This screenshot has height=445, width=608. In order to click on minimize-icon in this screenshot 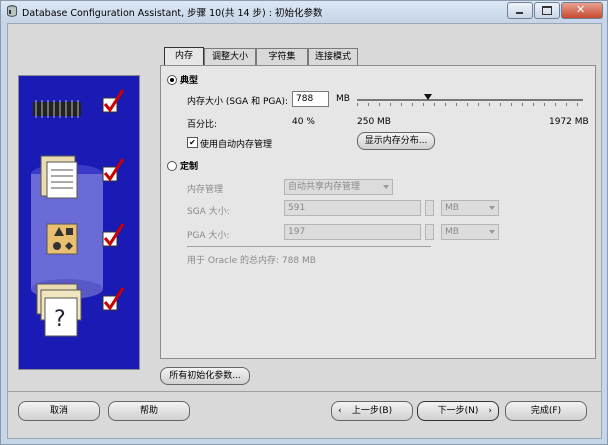, I will do `click(519, 13)`.